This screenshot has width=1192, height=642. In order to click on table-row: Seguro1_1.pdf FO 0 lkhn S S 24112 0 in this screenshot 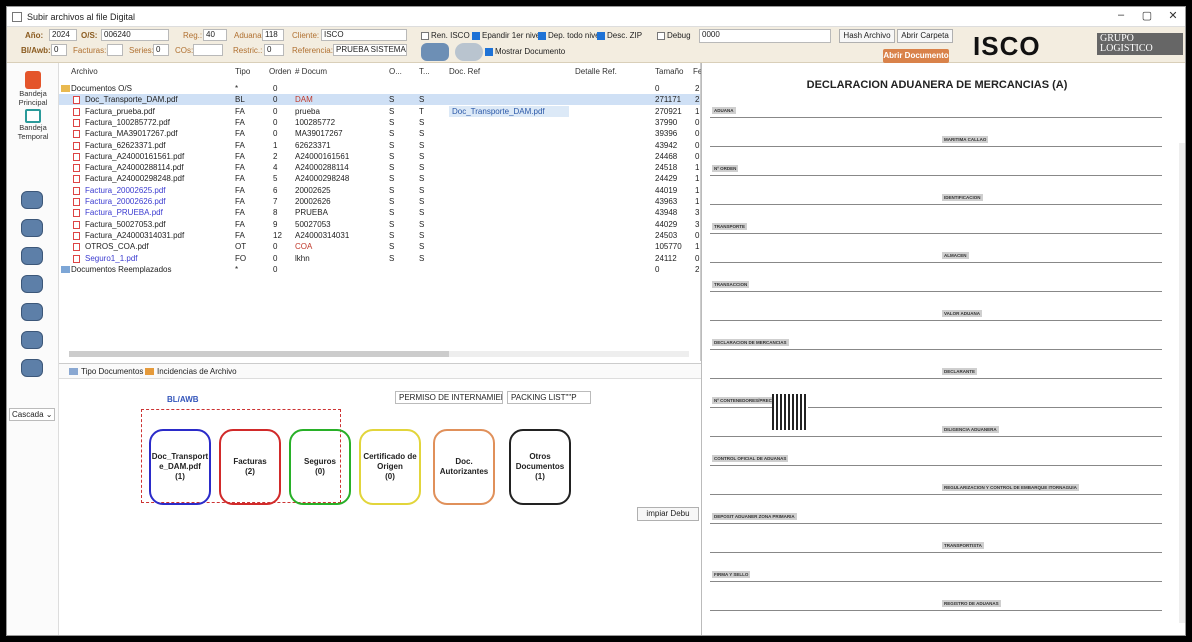, I will do `click(379, 258)`.